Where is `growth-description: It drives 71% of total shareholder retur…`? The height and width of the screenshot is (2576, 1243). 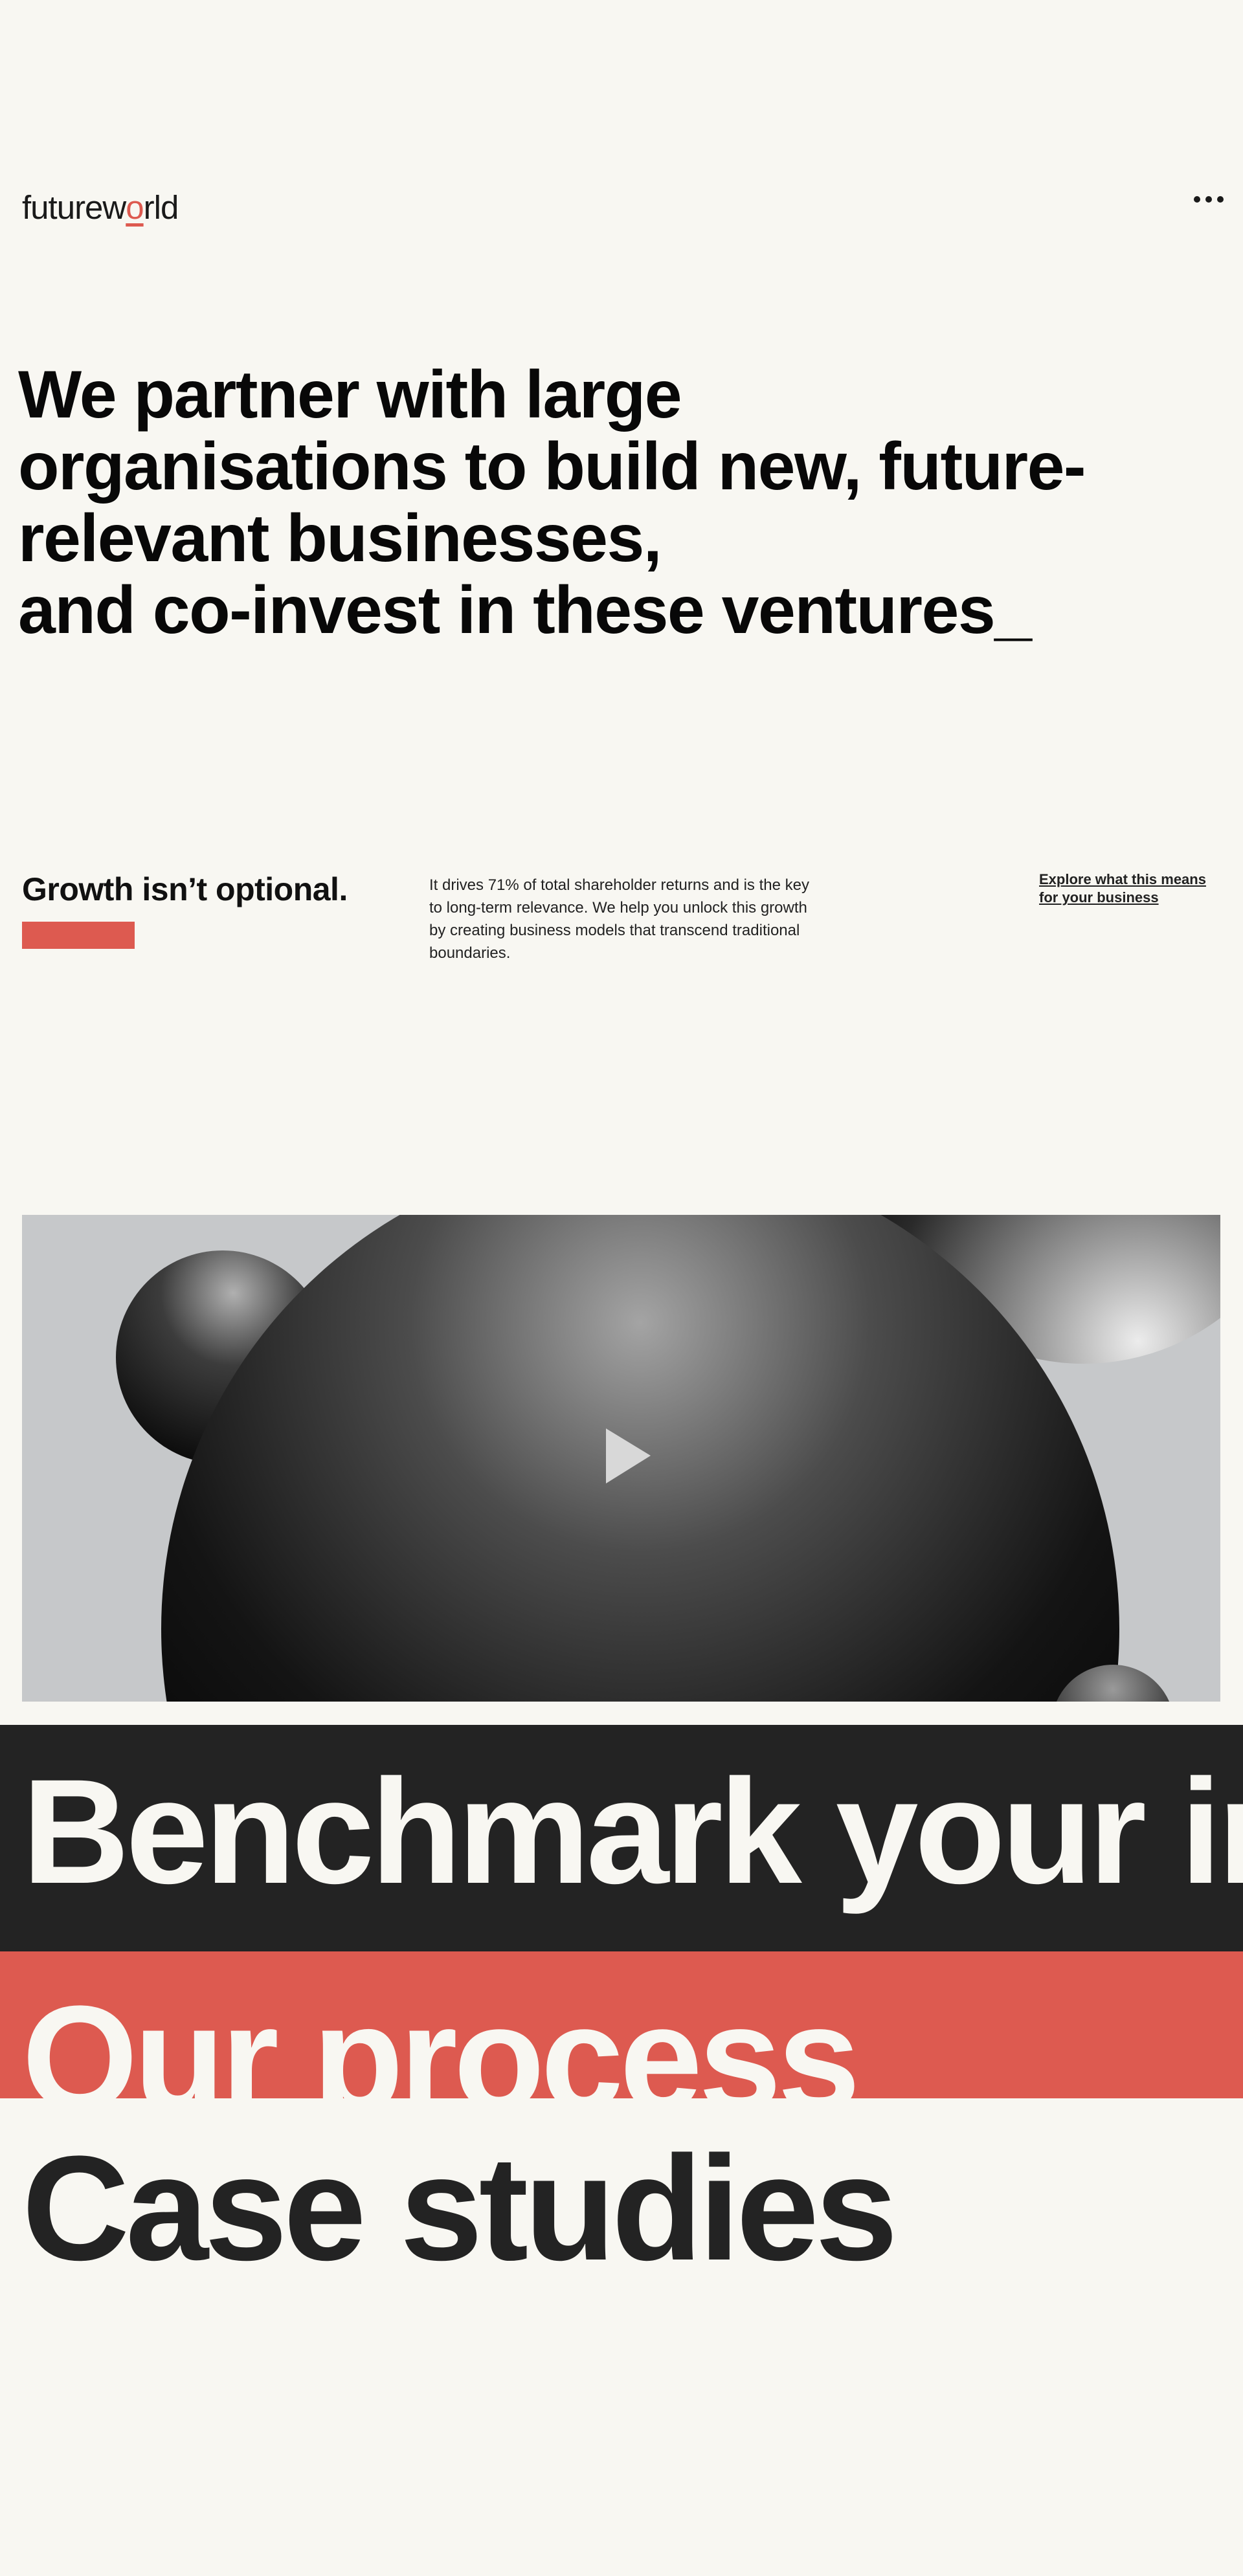
growth-description: It drives 71% of total shareholder retur… is located at coordinates (619, 919).